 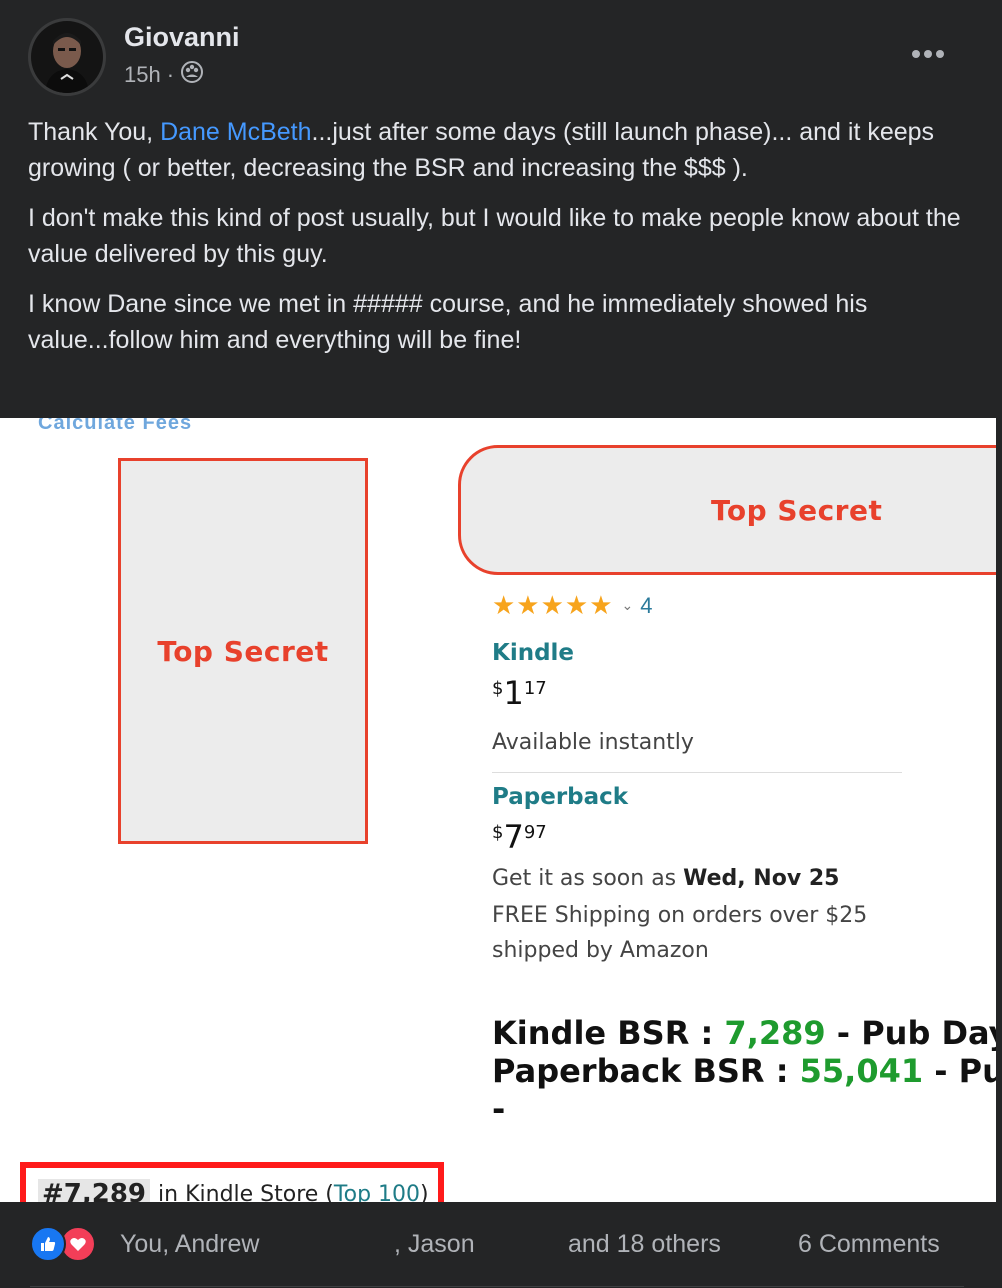 I want to click on shipping-text: FREE Shipping on orders over $25, so click(x=680, y=915).